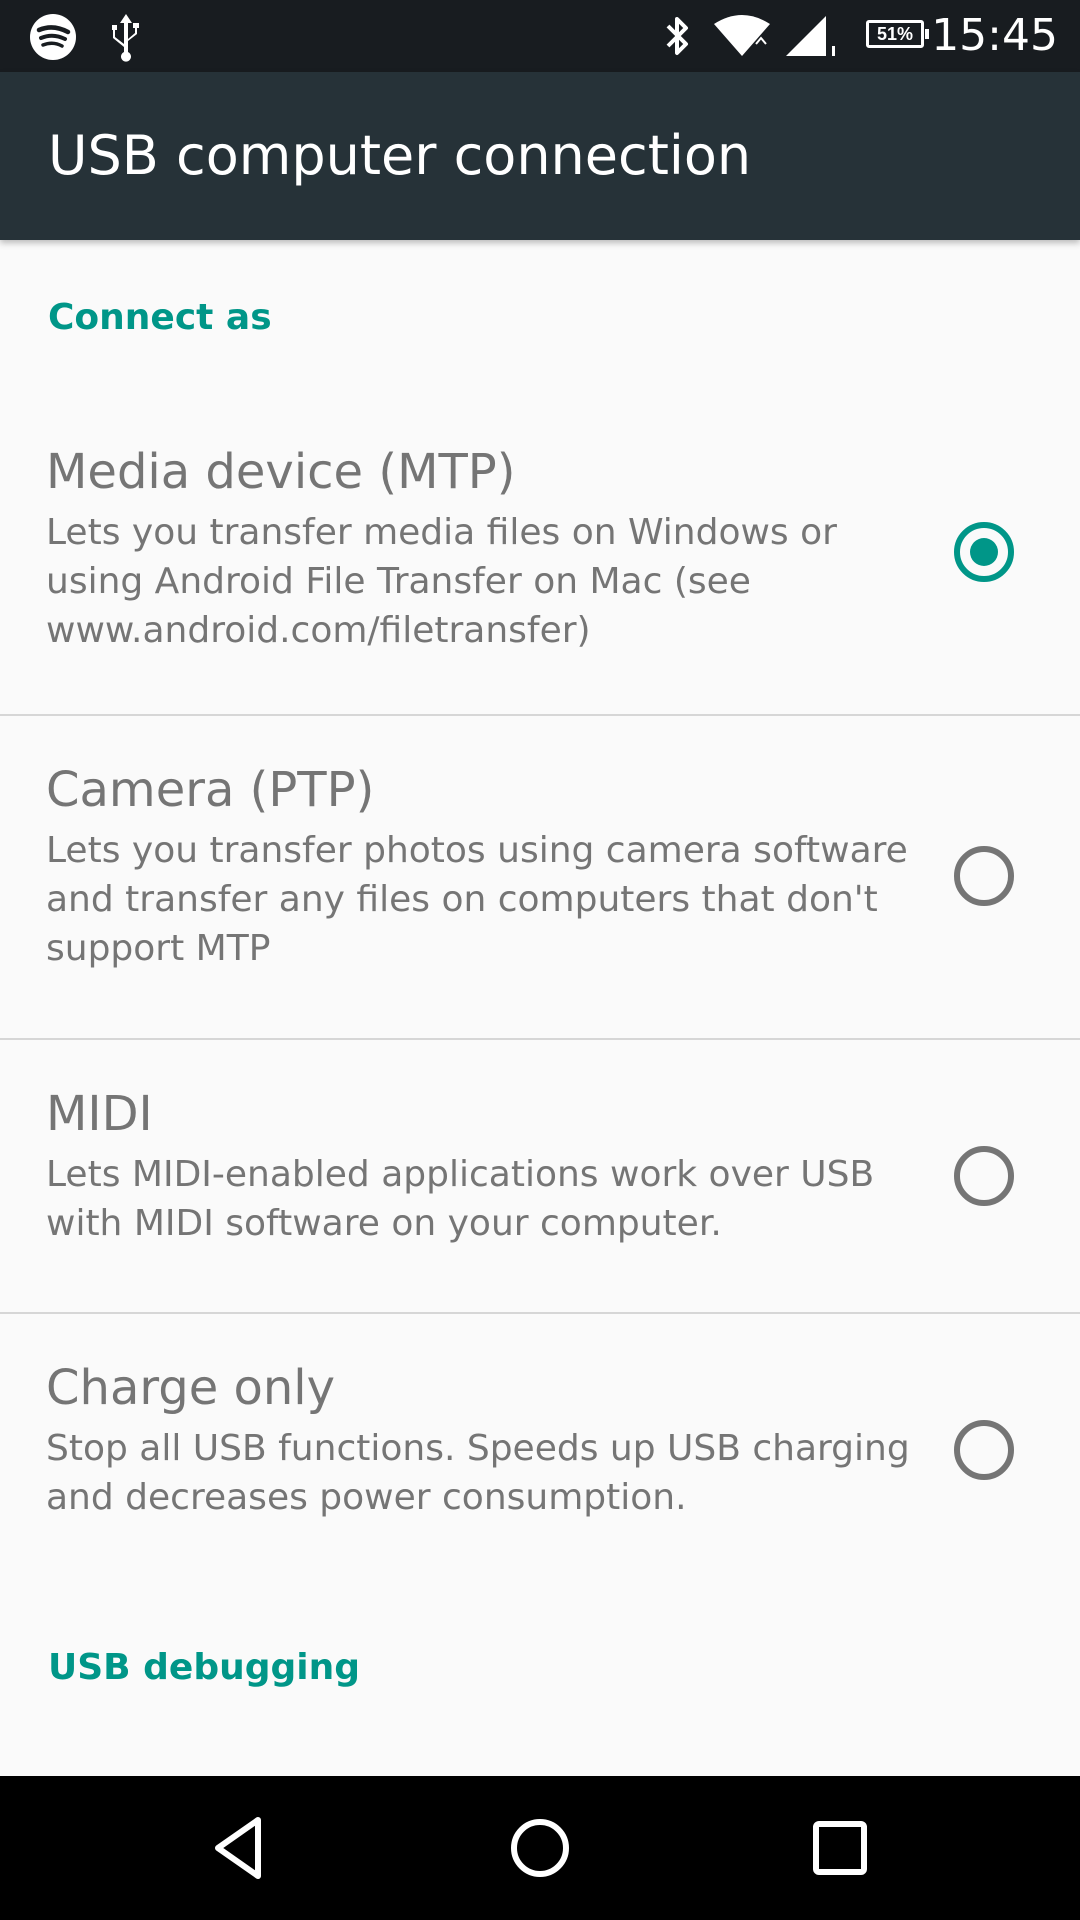 The image size is (1080, 1920). I want to click on navigation-bar, so click(540, 1848).